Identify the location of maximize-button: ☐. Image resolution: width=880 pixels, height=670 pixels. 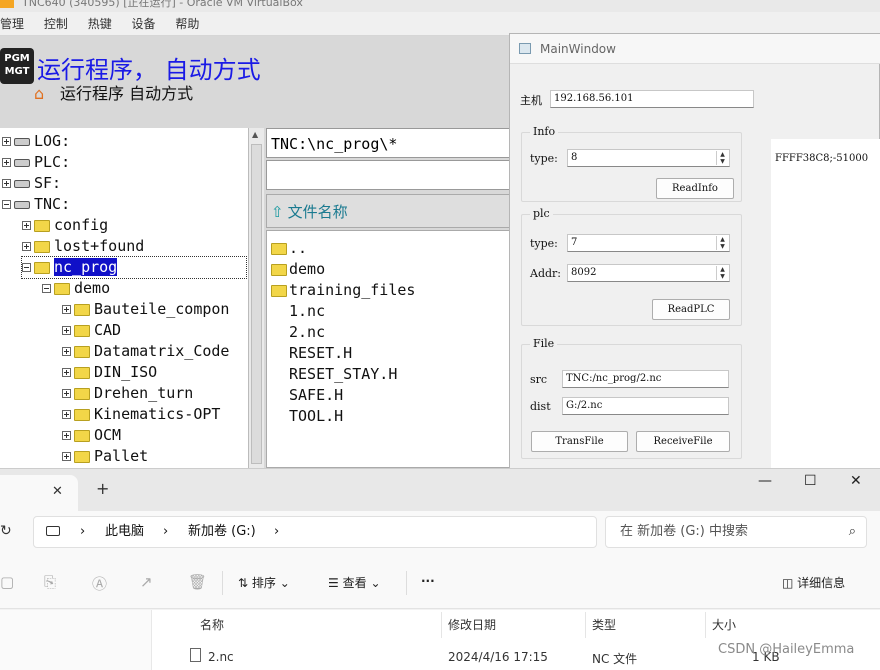
(810, 481).